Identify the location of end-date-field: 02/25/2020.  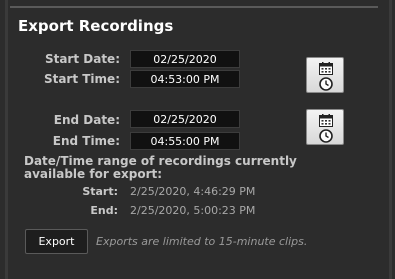
(185, 119).